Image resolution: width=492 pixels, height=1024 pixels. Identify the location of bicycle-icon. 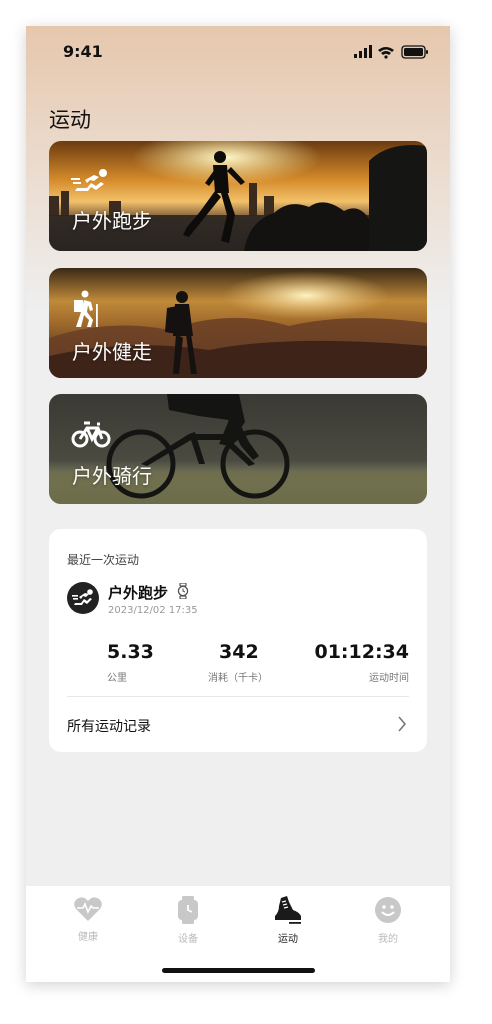
(91, 434).